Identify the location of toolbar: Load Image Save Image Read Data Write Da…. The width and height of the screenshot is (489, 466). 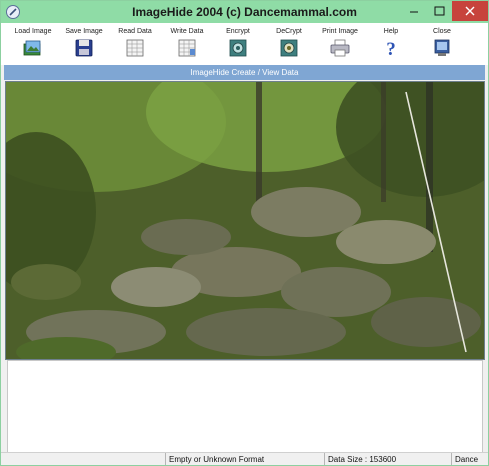
(244, 44).